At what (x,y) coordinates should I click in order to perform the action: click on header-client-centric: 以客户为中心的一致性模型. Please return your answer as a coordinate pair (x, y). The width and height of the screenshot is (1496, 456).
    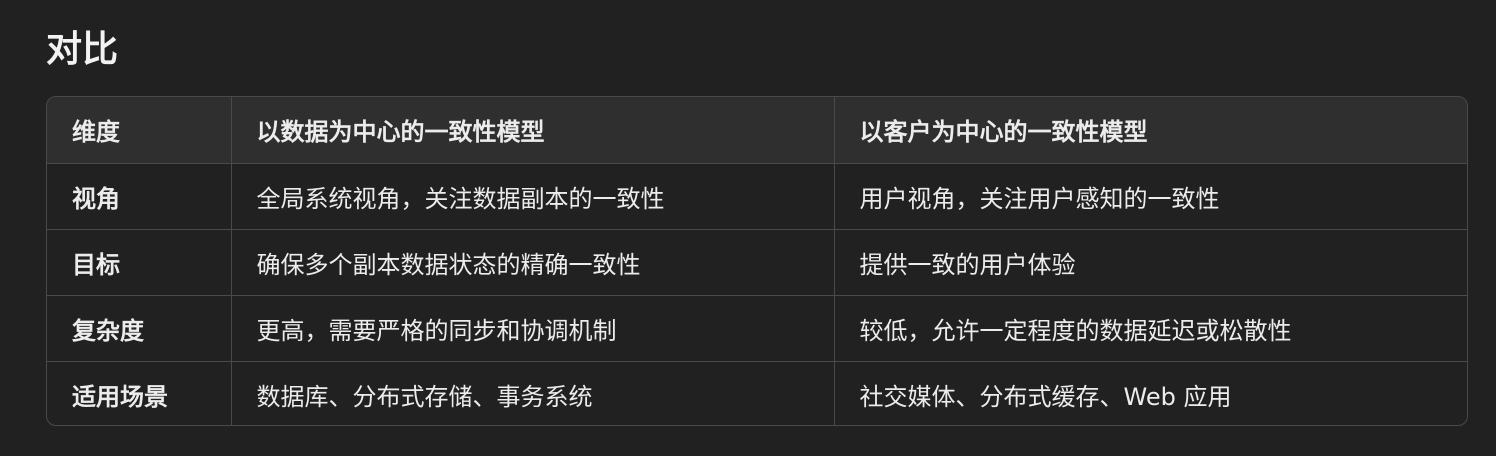
    Looking at the image, I should click on (1150, 130).